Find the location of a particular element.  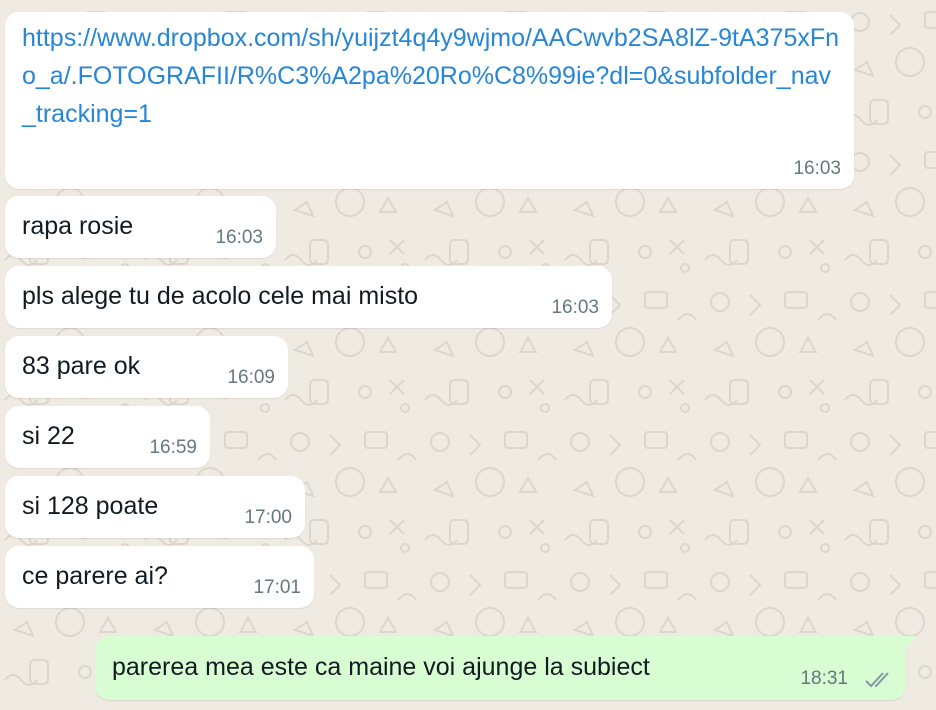

message-time: 16:59 is located at coordinates (173, 447).